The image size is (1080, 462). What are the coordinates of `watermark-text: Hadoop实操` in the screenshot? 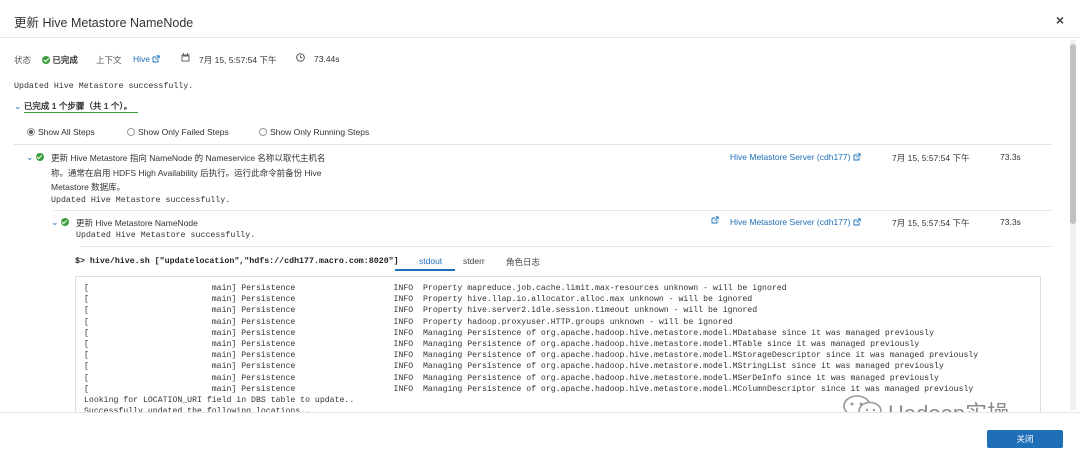 It's located at (948, 404).